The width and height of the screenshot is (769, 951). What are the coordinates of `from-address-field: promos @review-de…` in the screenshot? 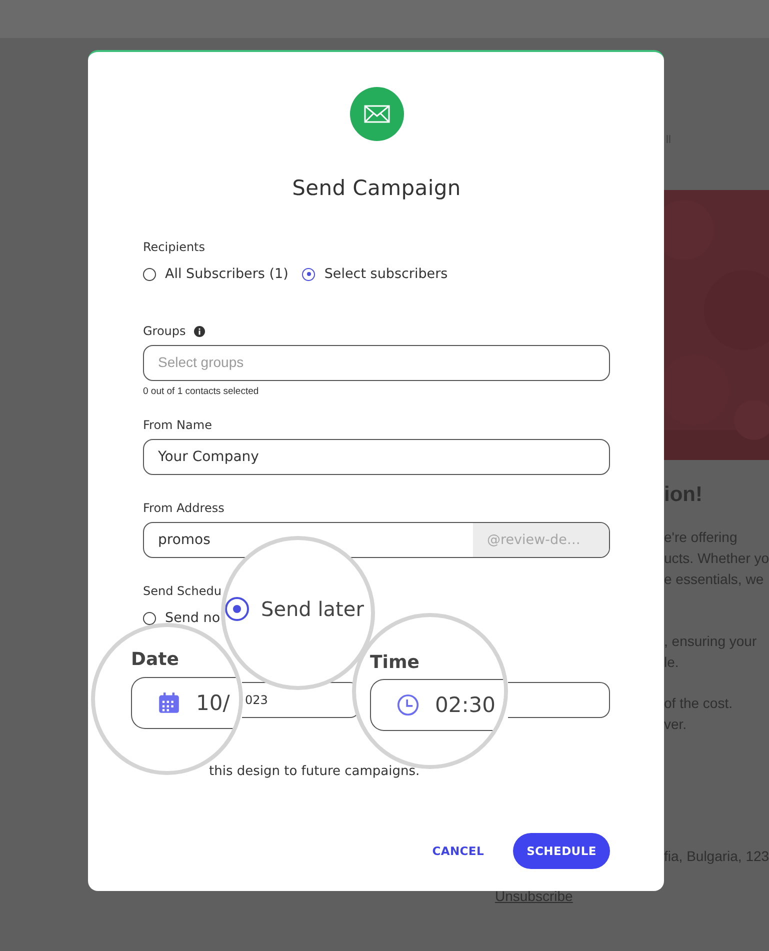 It's located at (376, 540).